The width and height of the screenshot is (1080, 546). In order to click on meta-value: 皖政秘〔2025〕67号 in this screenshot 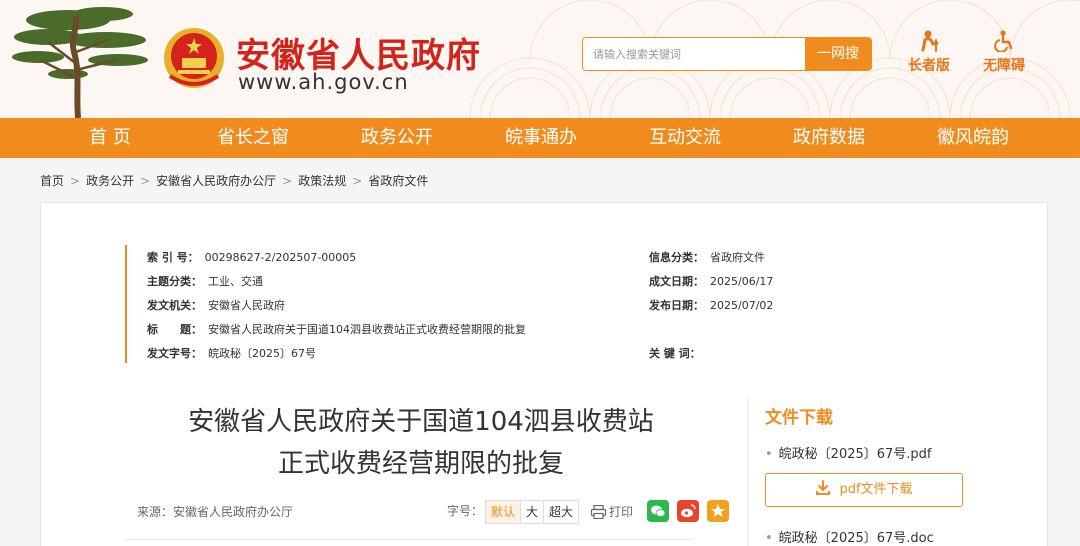, I will do `click(262, 353)`.